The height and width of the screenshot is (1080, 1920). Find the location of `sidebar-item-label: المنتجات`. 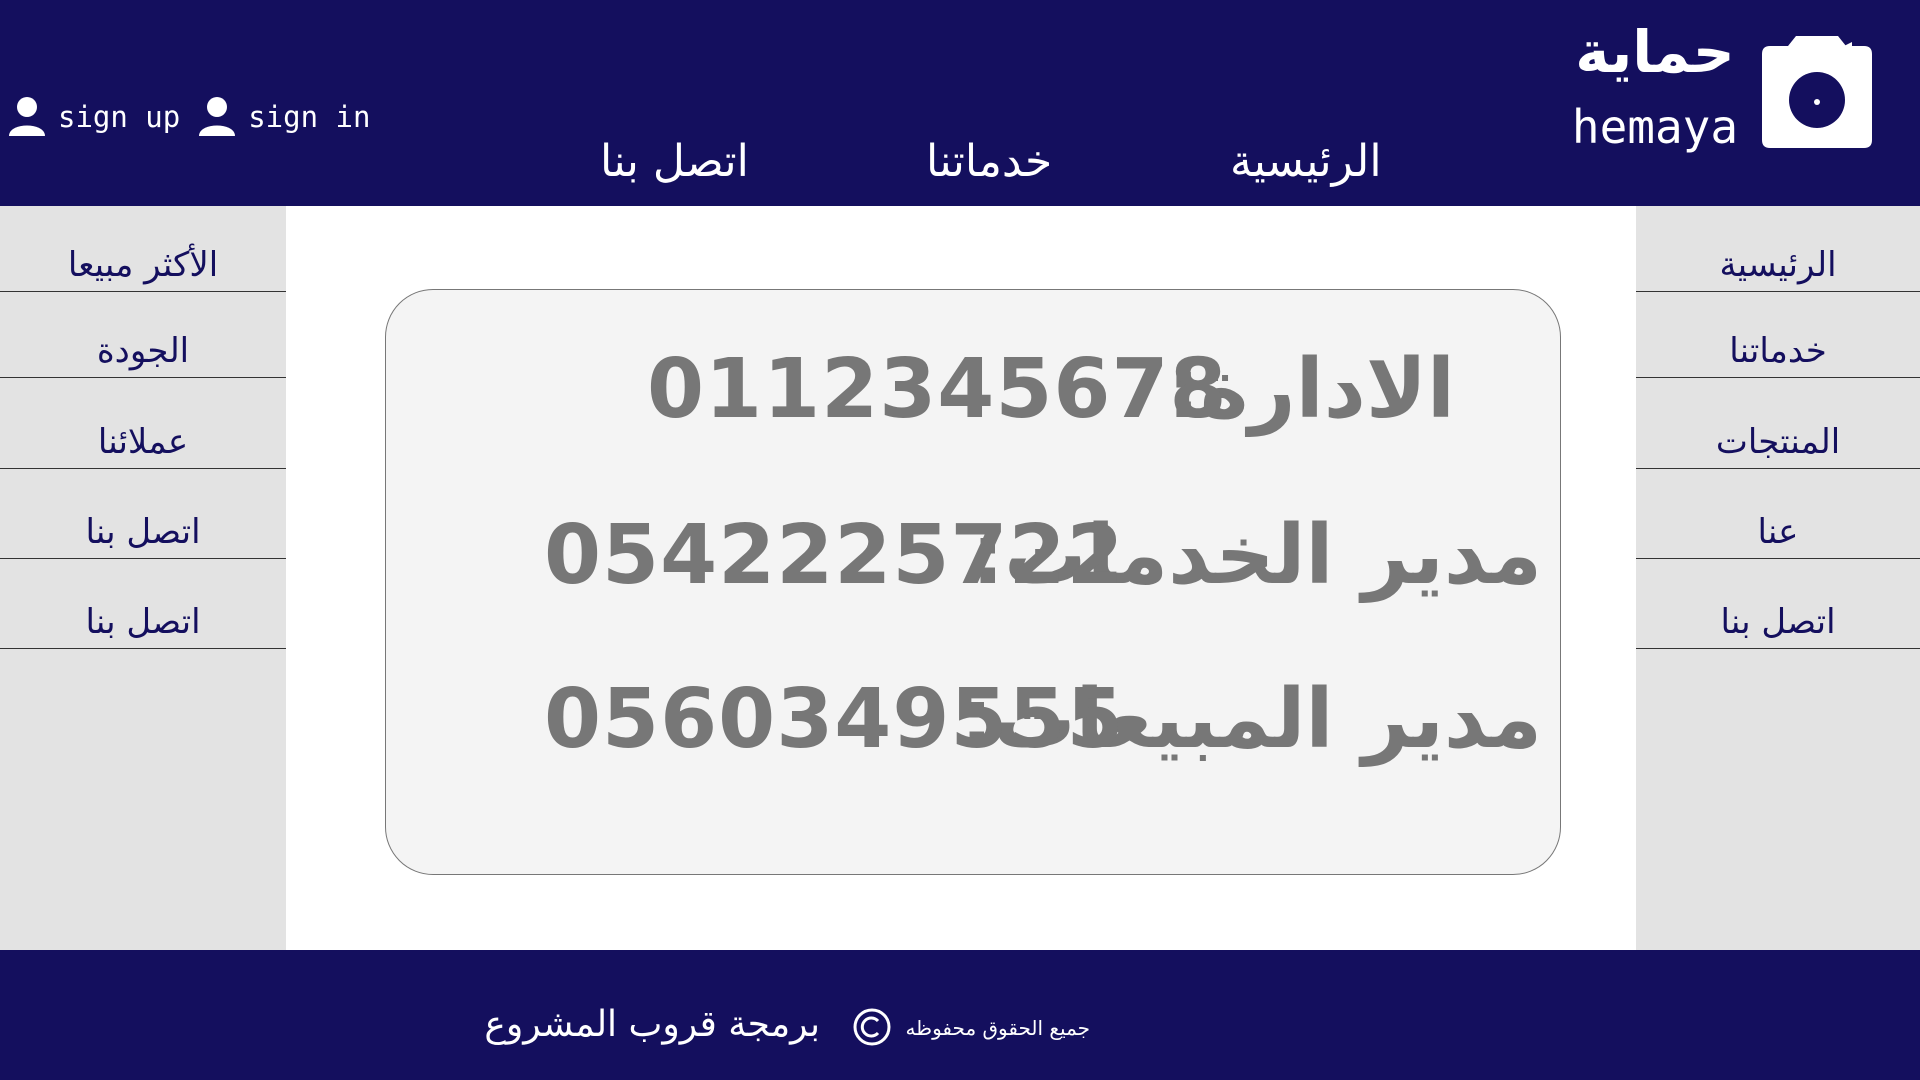

sidebar-item-label: المنتجات is located at coordinates (1778, 442).